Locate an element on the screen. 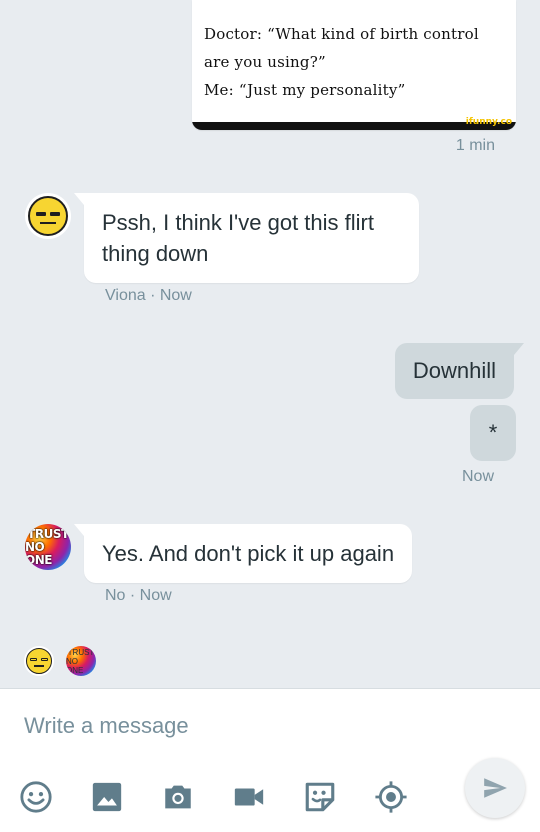  message-meta: No · Now is located at coordinates (138, 595).